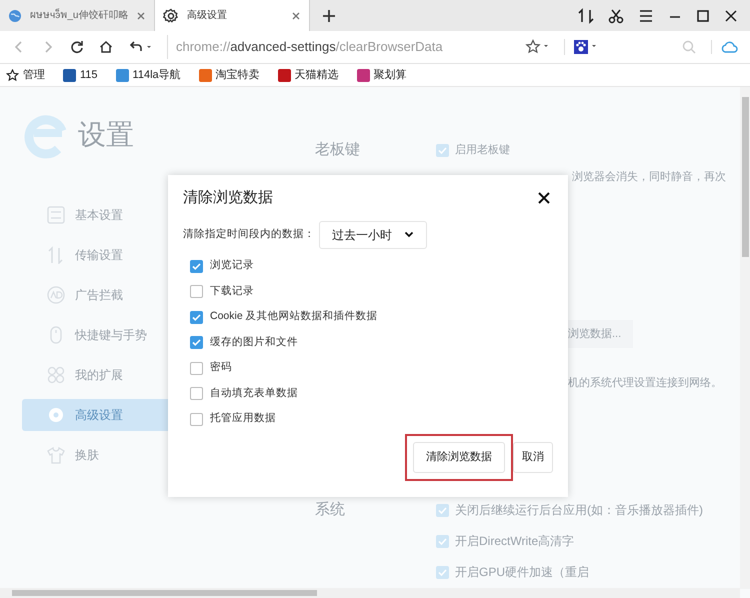 The width and height of the screenshot is (750, 598). I want to click on ad-icon, so click(56, 295).